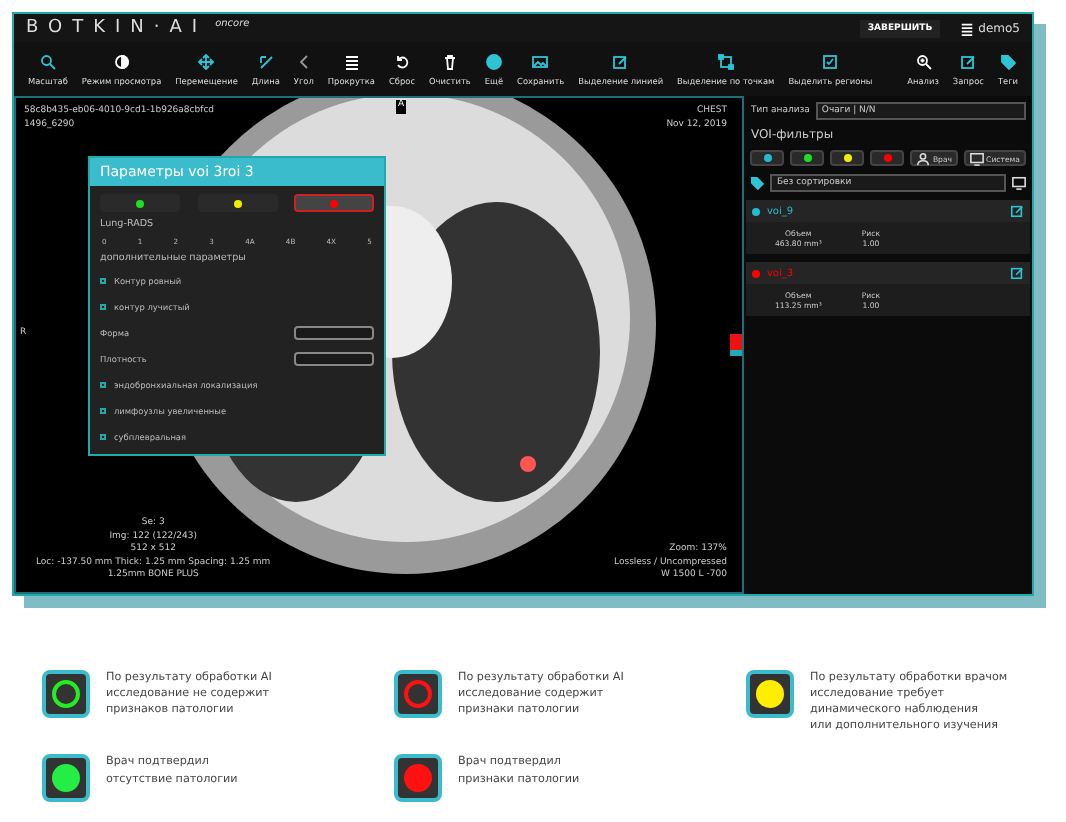  I want to click on undo-icon, so click(401, 61).